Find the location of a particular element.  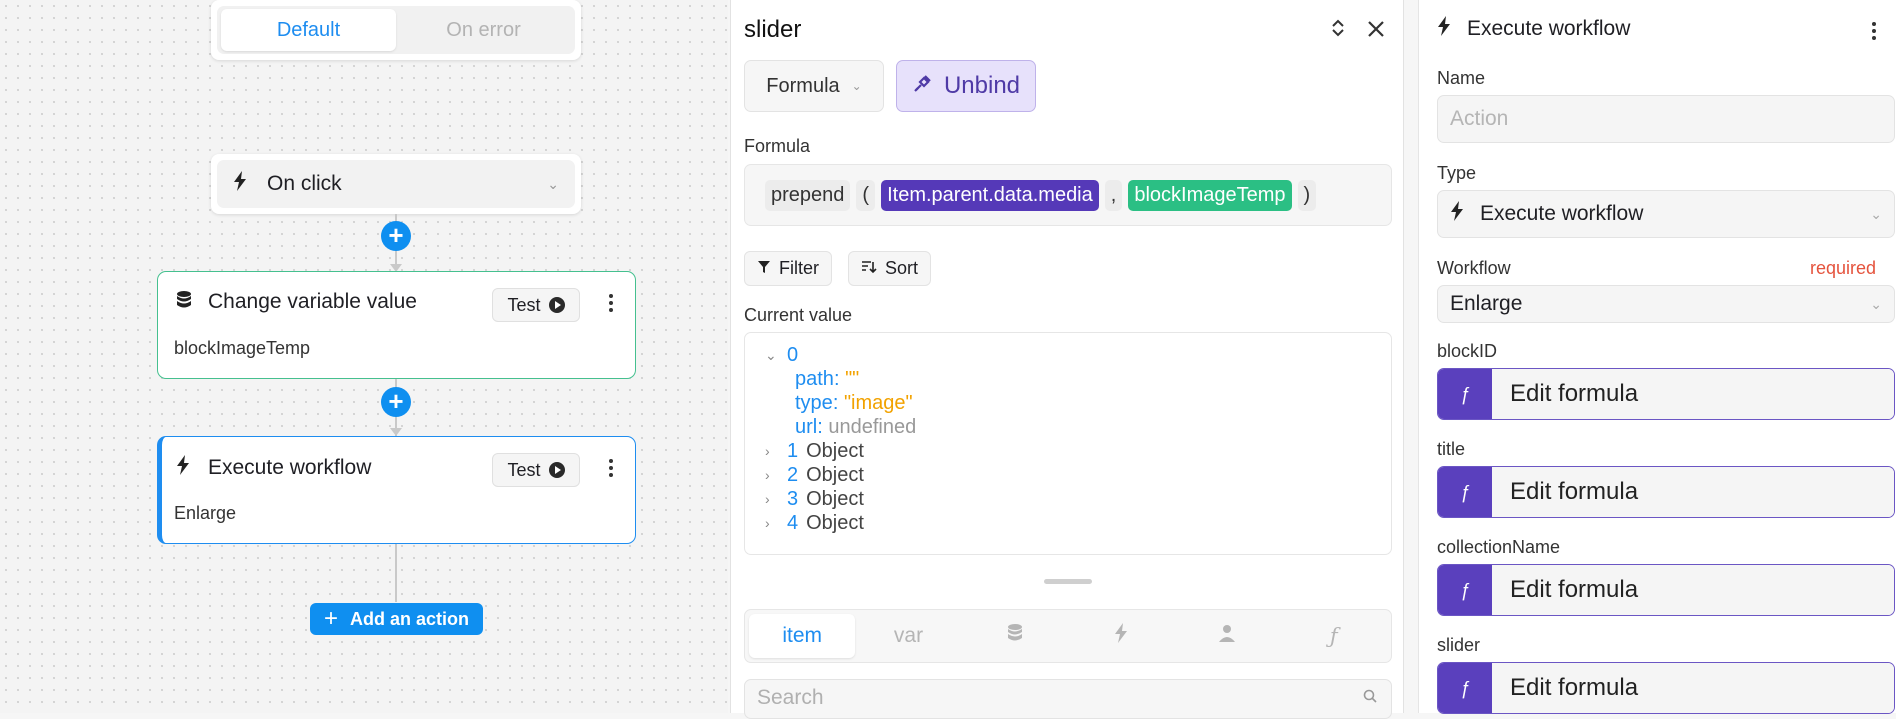

unplug-icon is located at coordinates (923, 86).